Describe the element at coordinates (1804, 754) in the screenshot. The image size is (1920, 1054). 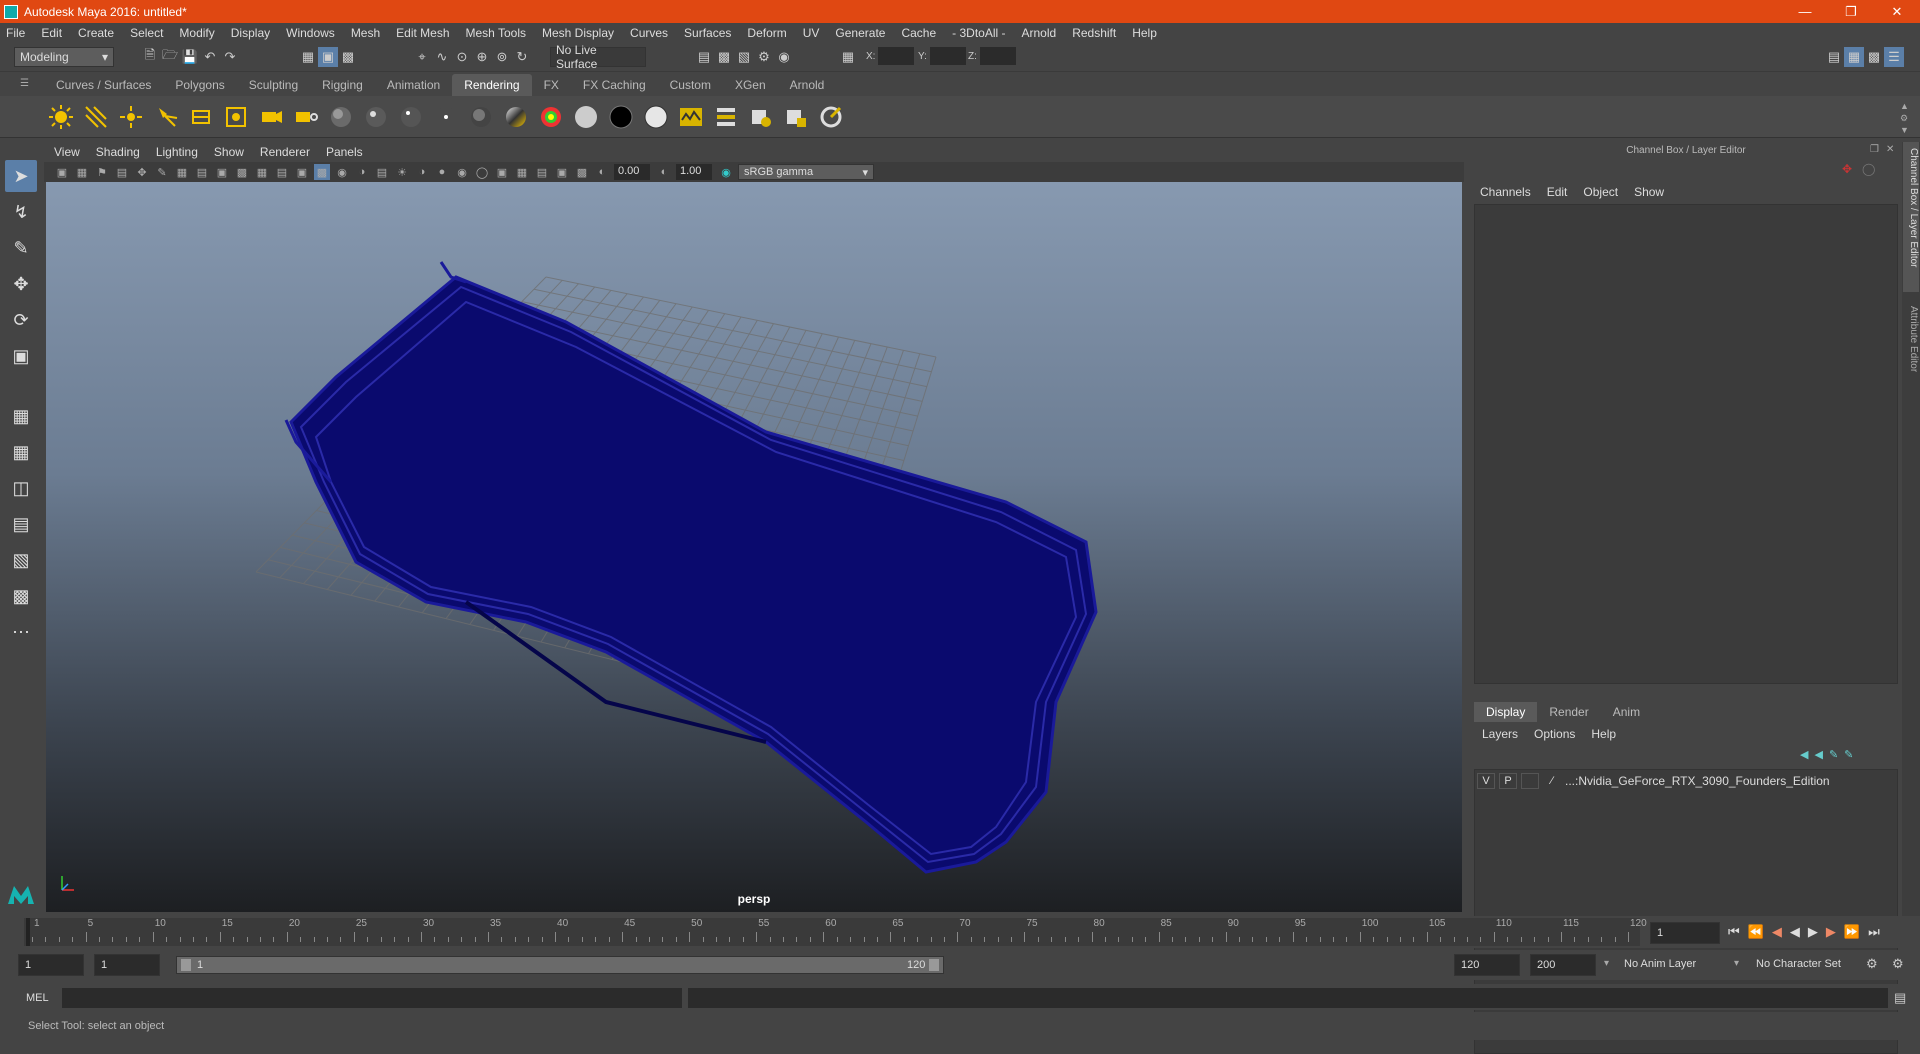
I see `move-layer-up-icon: ◀` at that location.